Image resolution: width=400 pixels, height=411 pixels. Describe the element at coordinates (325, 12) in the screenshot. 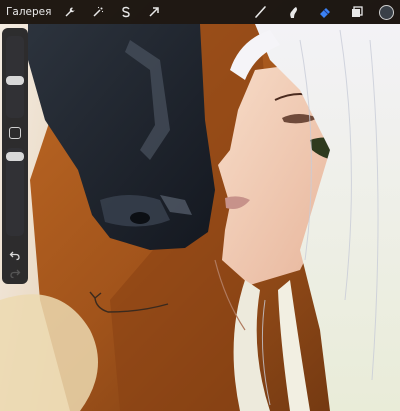

I see `eraser-icon` at that location.